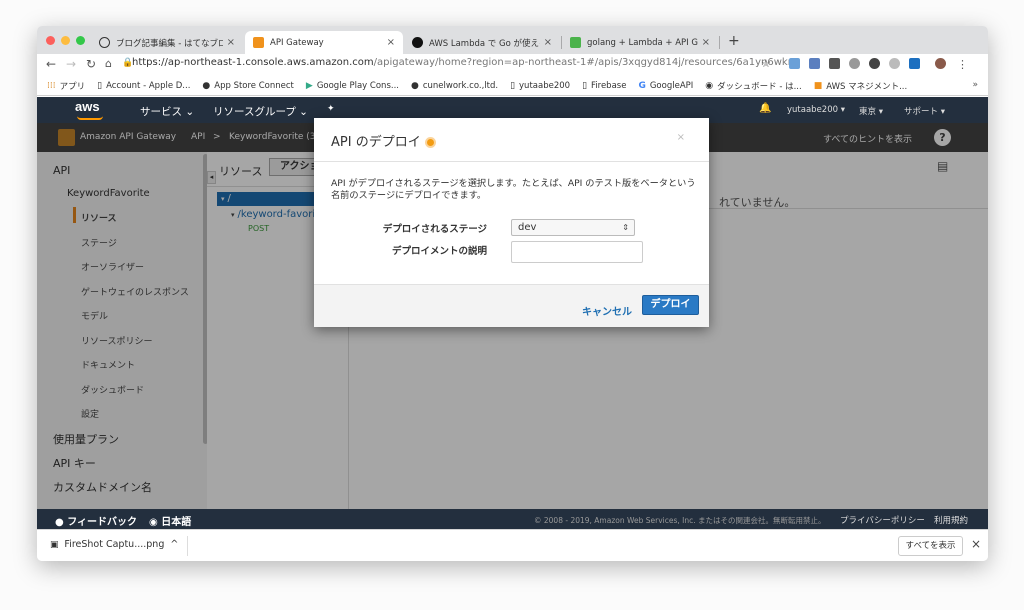 This screenshot has width=1024, height=610. What do you see at coordinates (460, 85) in the screenshot?
I see `bookmark-label: cunelwork.co.,ltd.` at bounding box center [460, 85].